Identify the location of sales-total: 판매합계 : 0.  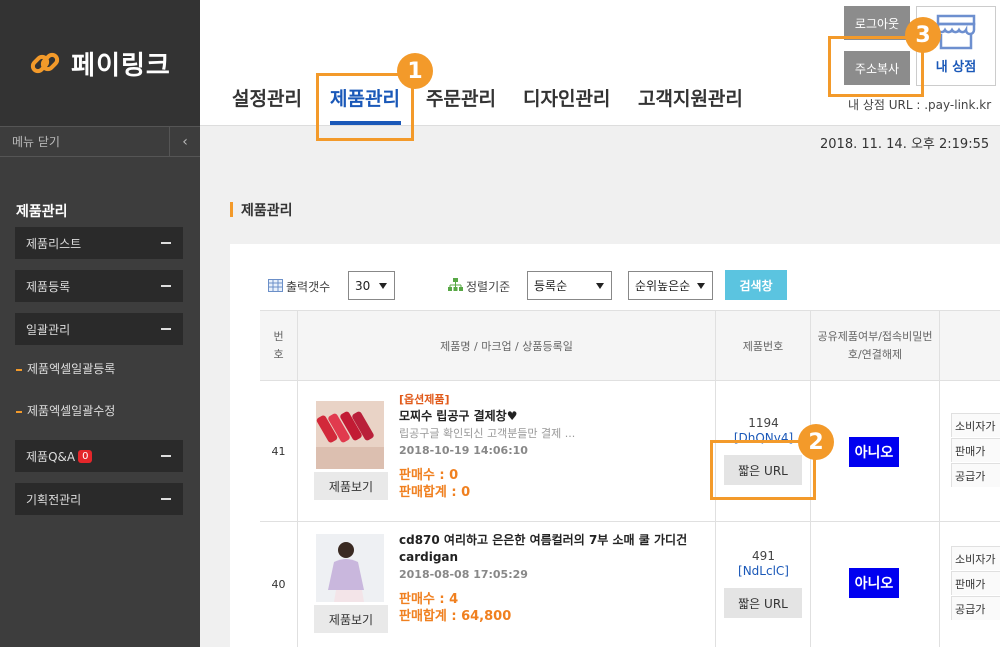
(435, 492).